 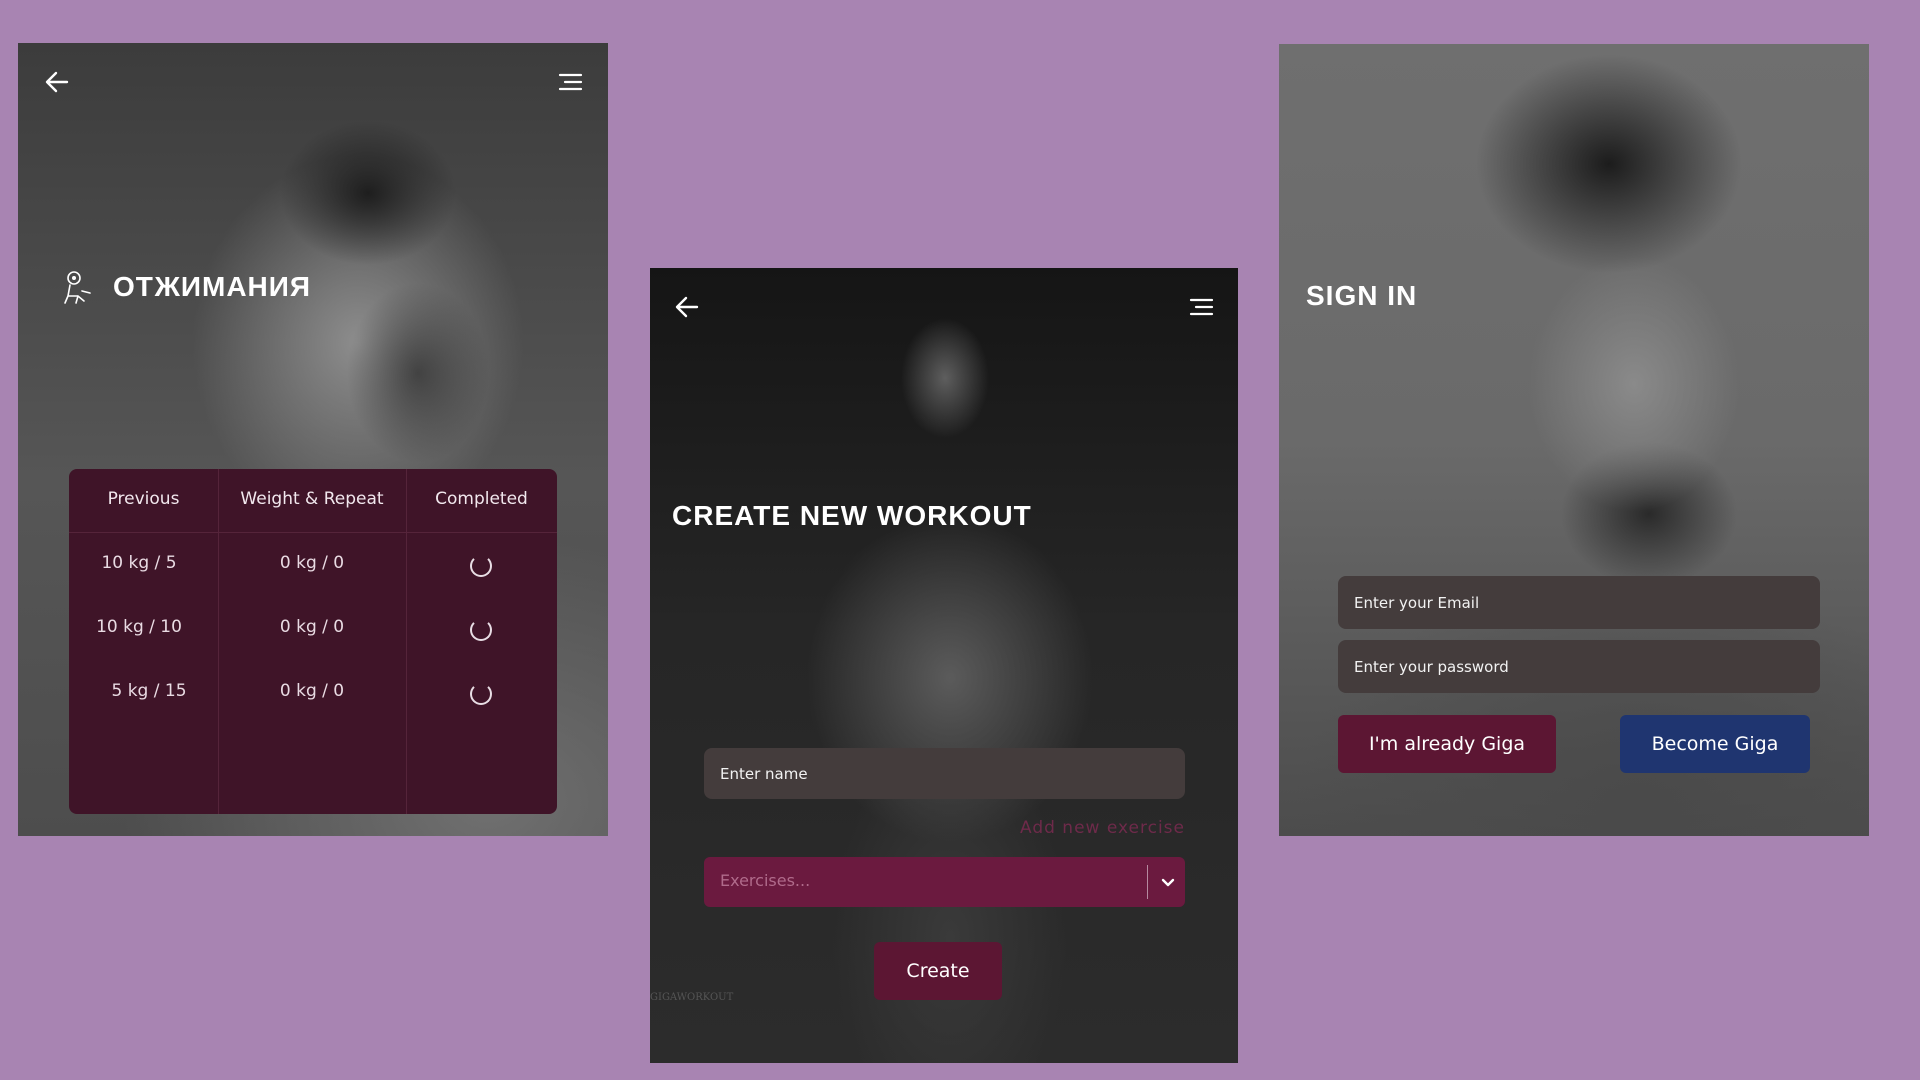 I want to click on email-field, so click(x=1579, y=602).